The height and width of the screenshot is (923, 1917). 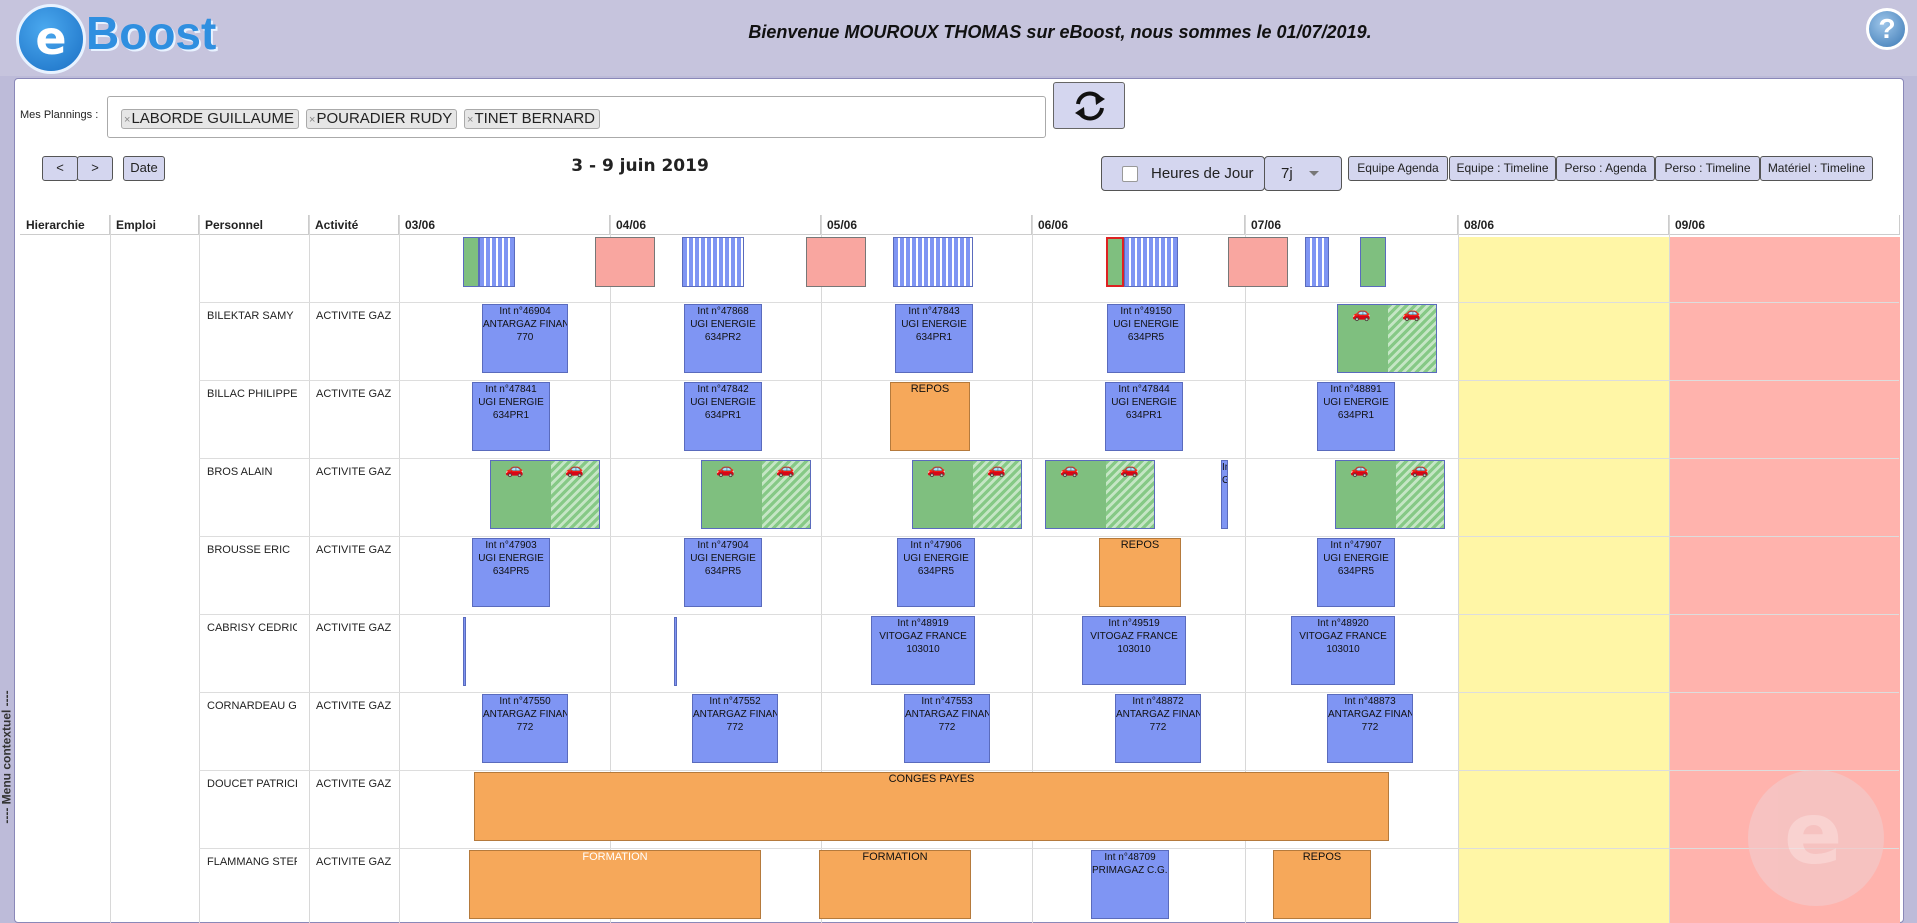 I want to click on intervention-event: Int n°46904 ANTARGAZ FINAN 770, so click(x=525, y=338).